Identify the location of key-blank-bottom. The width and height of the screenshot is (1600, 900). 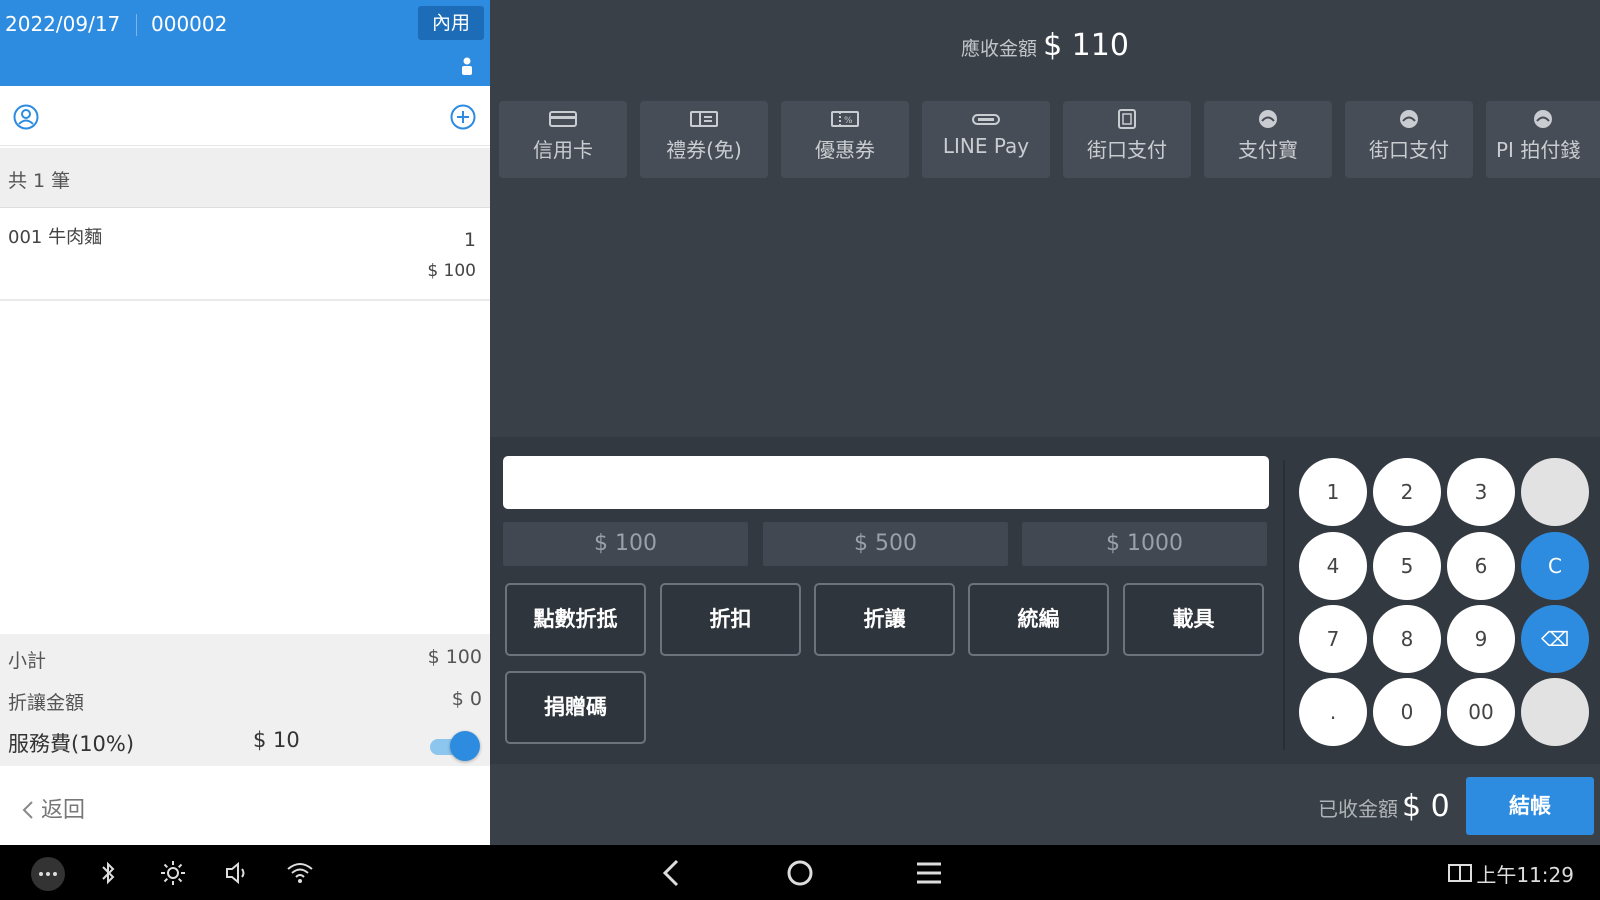
(1555, 712).